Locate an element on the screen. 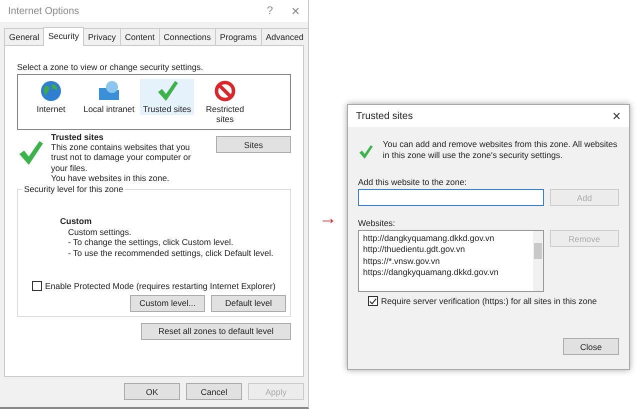  arrow-icon: → is located at coordinates (328, 218).